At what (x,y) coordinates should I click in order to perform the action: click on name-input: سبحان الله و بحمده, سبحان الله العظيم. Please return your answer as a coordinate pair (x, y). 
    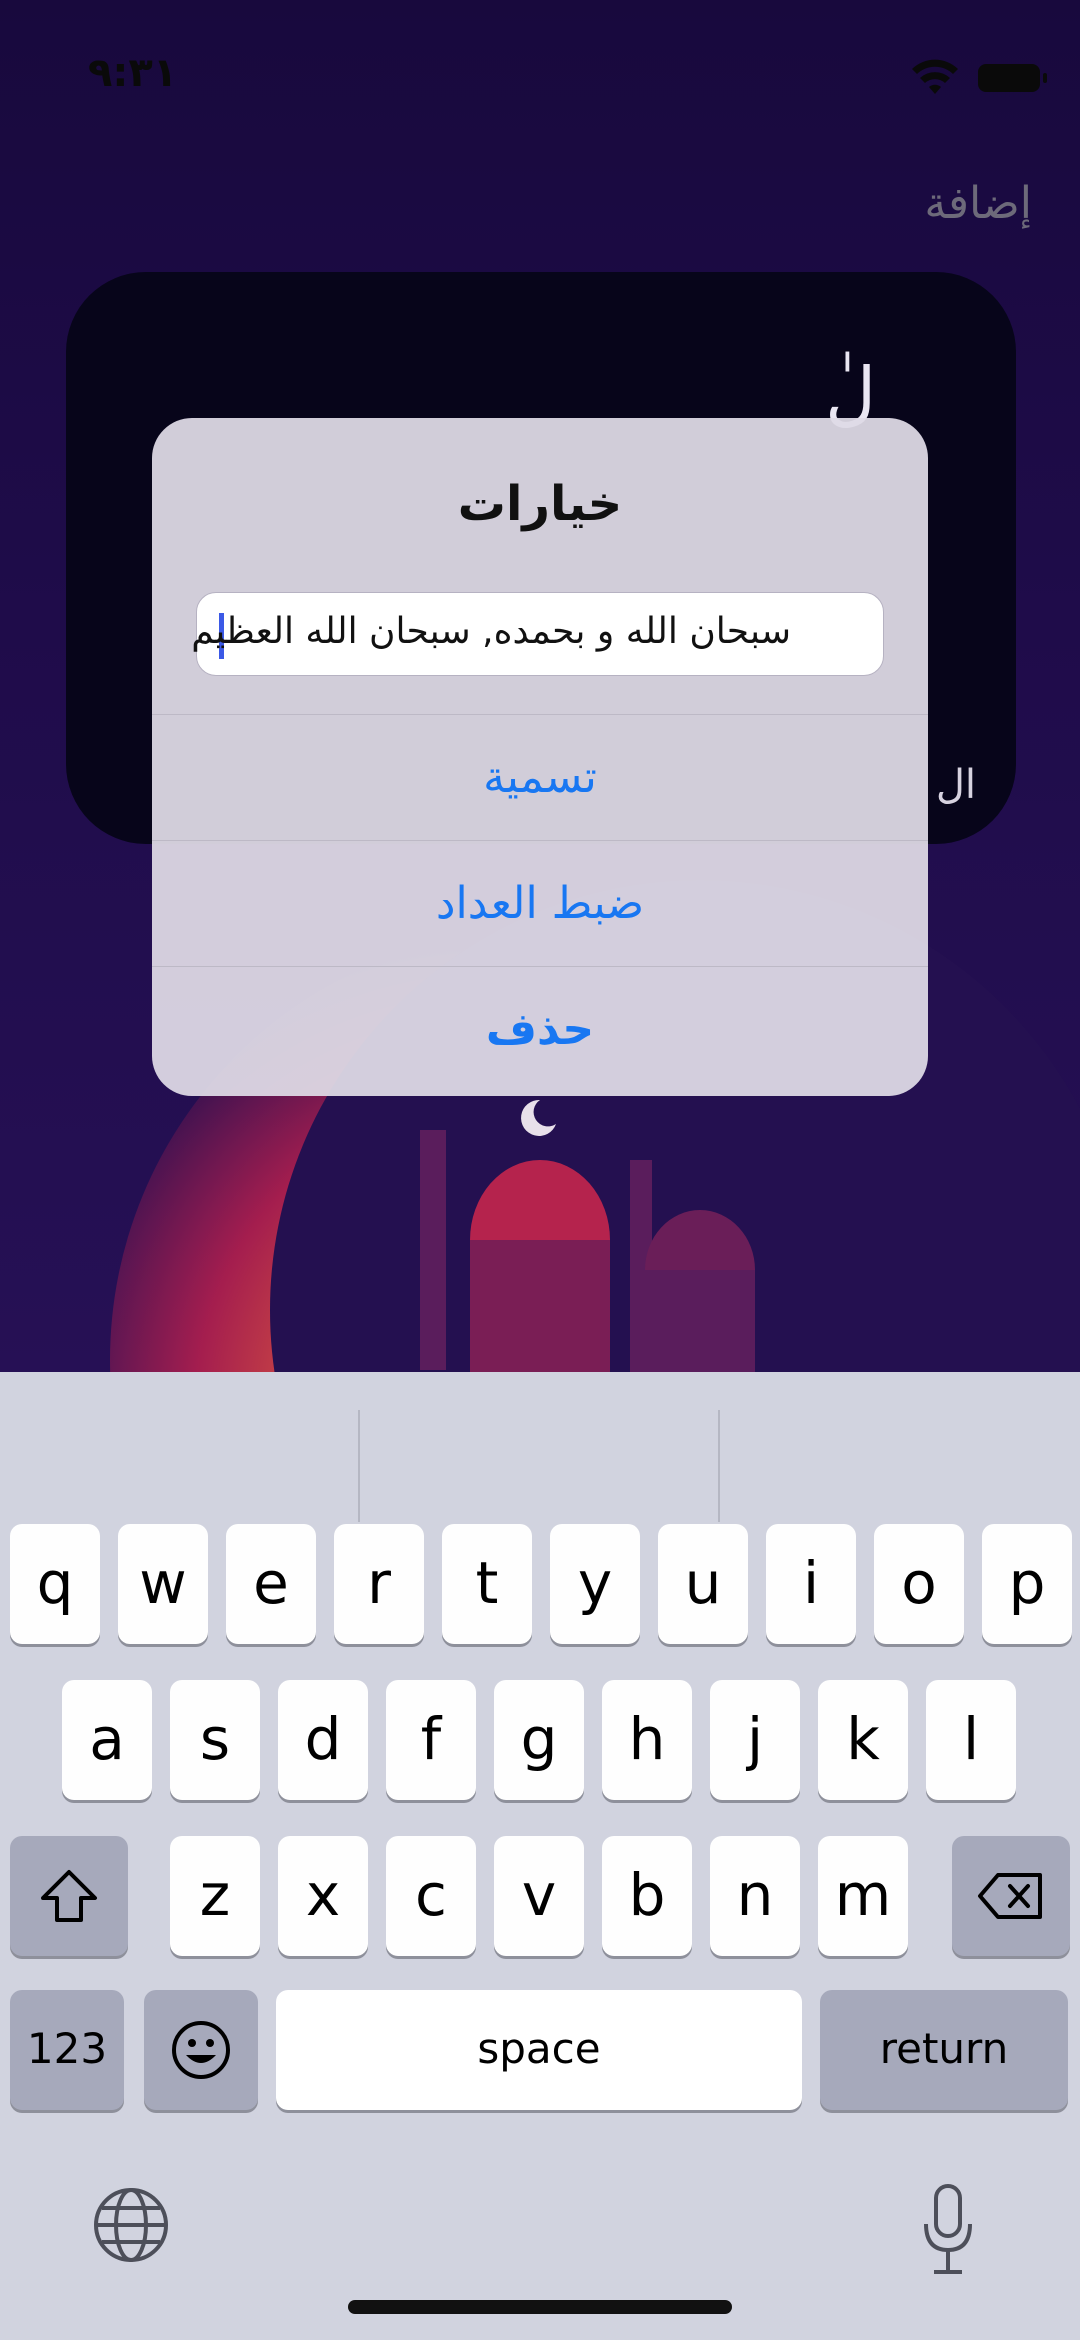
    Looking at the image, I should click on (537, 634).